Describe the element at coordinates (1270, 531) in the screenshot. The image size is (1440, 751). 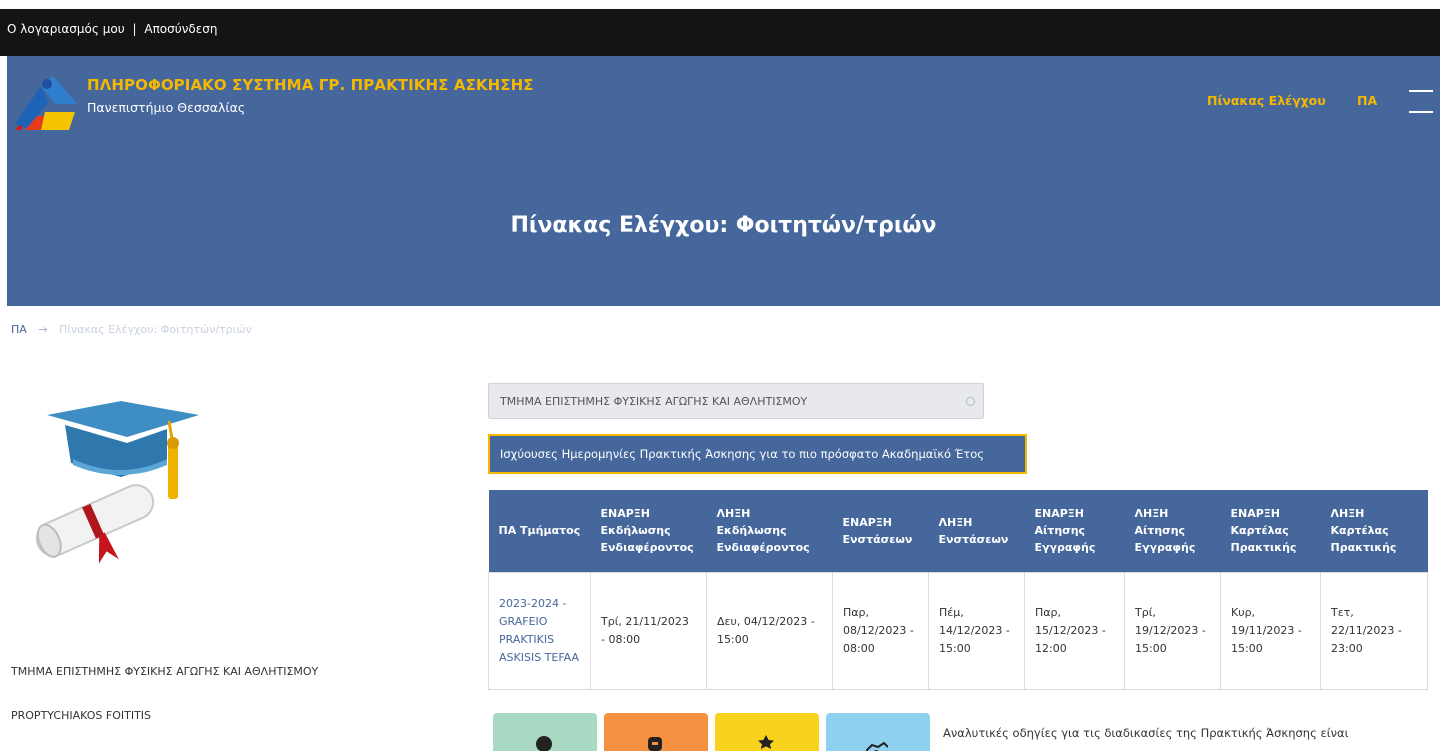
I see `table-header-cell: ΕΝΑΡΞΗ Καρτέλας Πρακτικής` at that location.